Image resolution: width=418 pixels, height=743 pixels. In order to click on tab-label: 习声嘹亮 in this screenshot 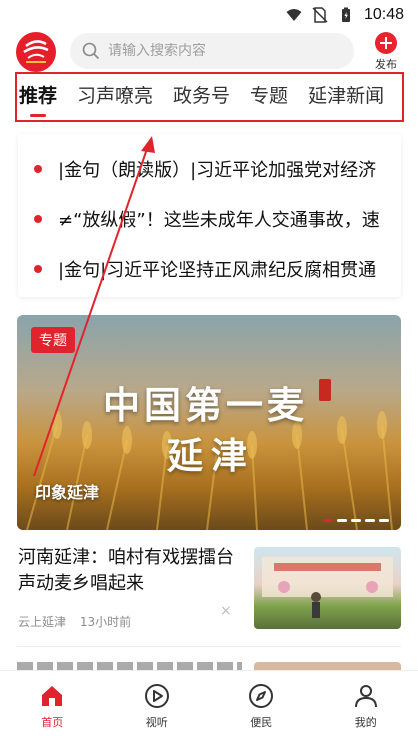, I will do `click(115, 96)`.